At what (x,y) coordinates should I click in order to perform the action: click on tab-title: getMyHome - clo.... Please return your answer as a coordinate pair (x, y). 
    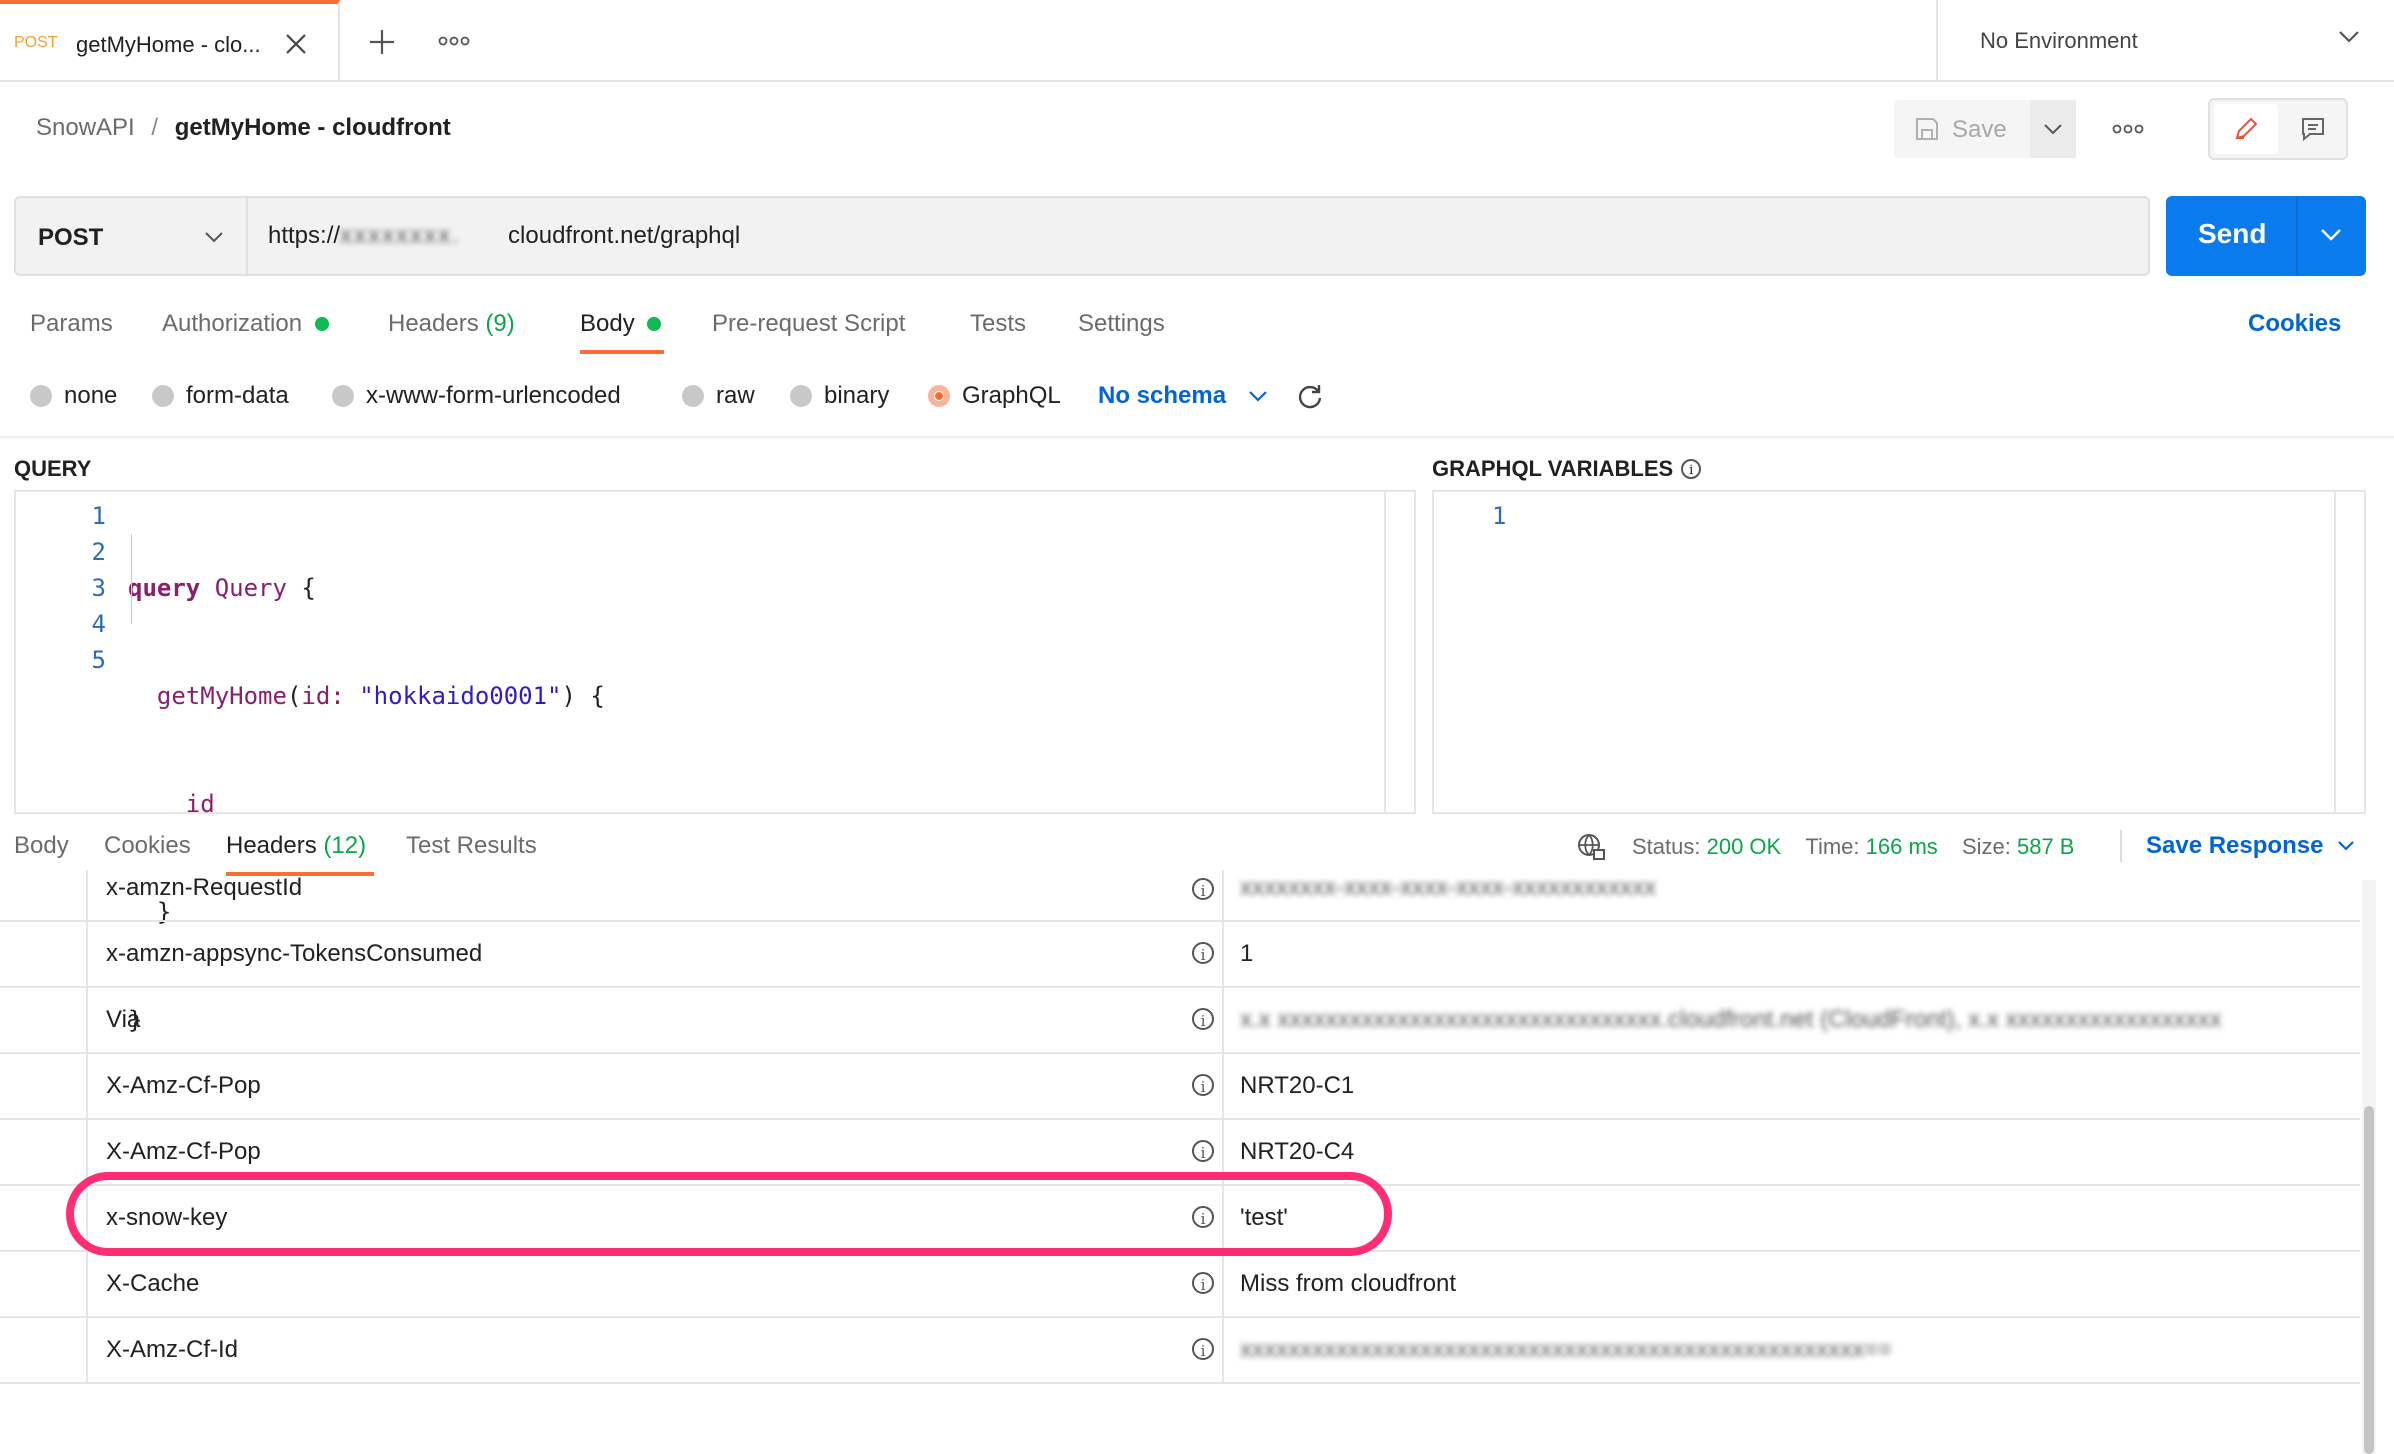
    Looking at the image, I should click on (168, 44).